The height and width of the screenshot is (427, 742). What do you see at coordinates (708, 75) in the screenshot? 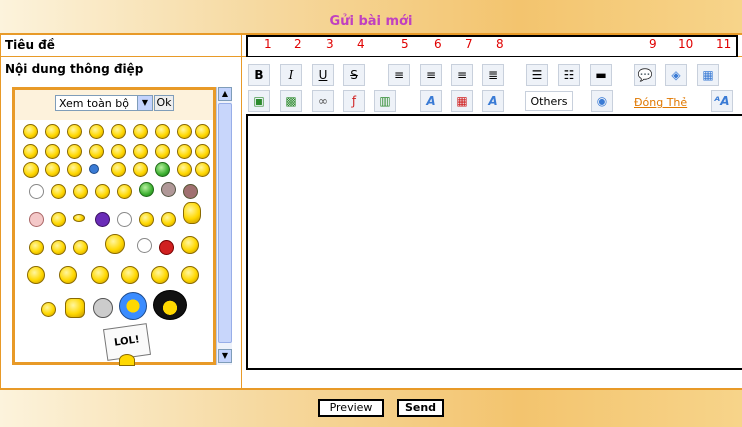
I see `table-button: ▦` at bounding box center [708, 75].